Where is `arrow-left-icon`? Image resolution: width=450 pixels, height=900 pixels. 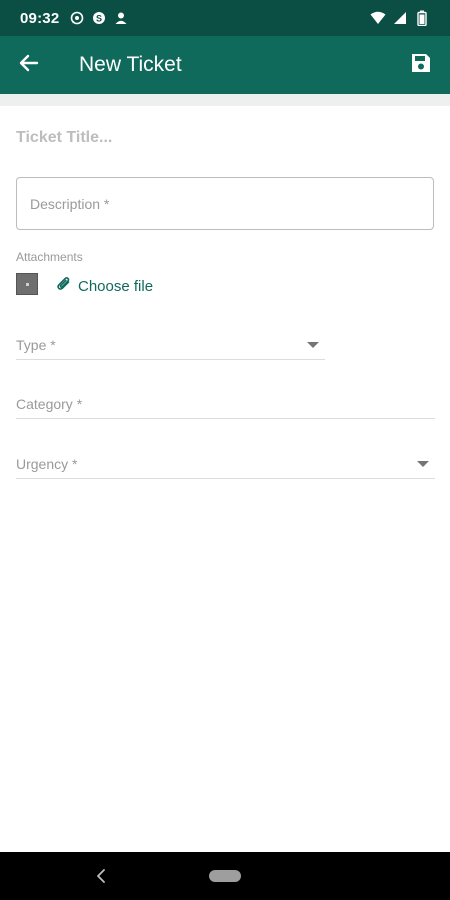
arrow-left-icon is located at coordinates (29, 65).